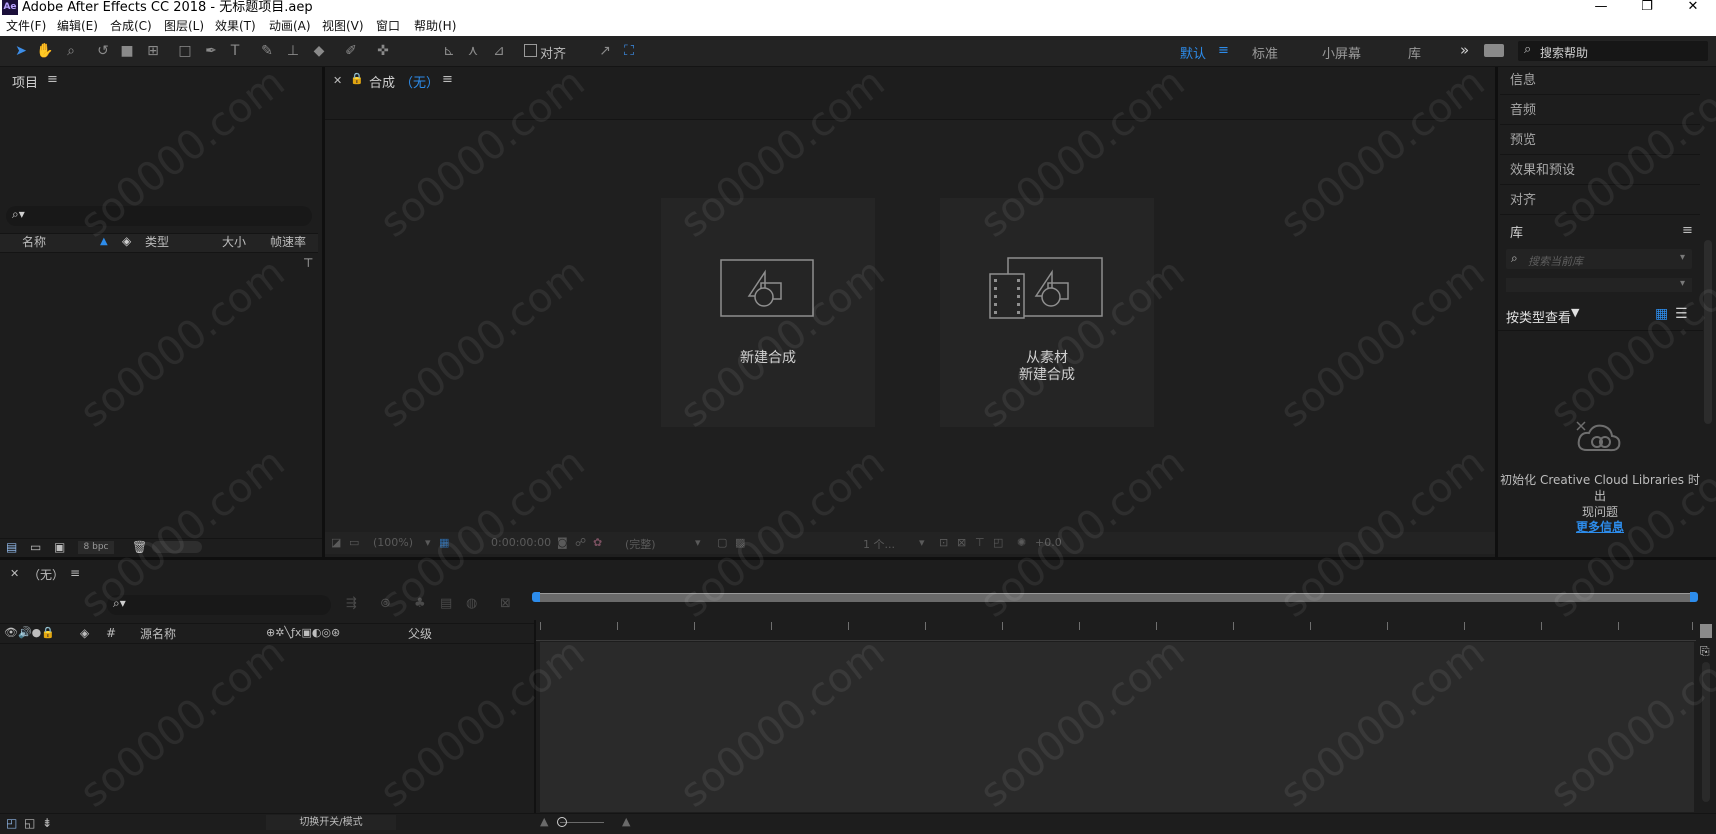 This screenshot has height=834, width=1716. I want to click on in-out-icon: ⇟, so click(47, 823).